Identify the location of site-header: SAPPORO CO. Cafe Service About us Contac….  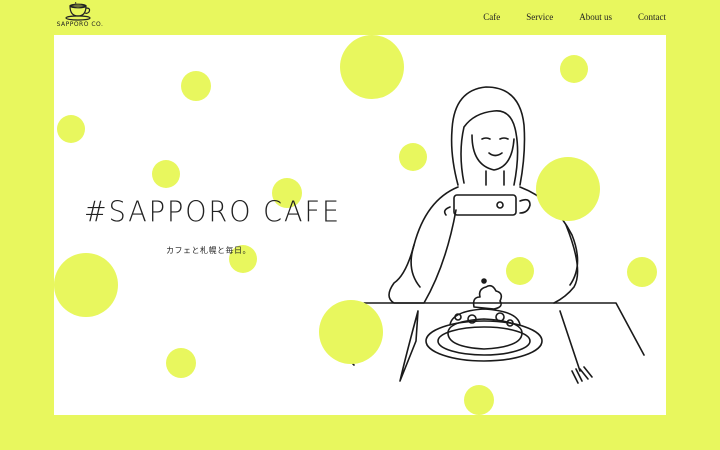
(360, 17).